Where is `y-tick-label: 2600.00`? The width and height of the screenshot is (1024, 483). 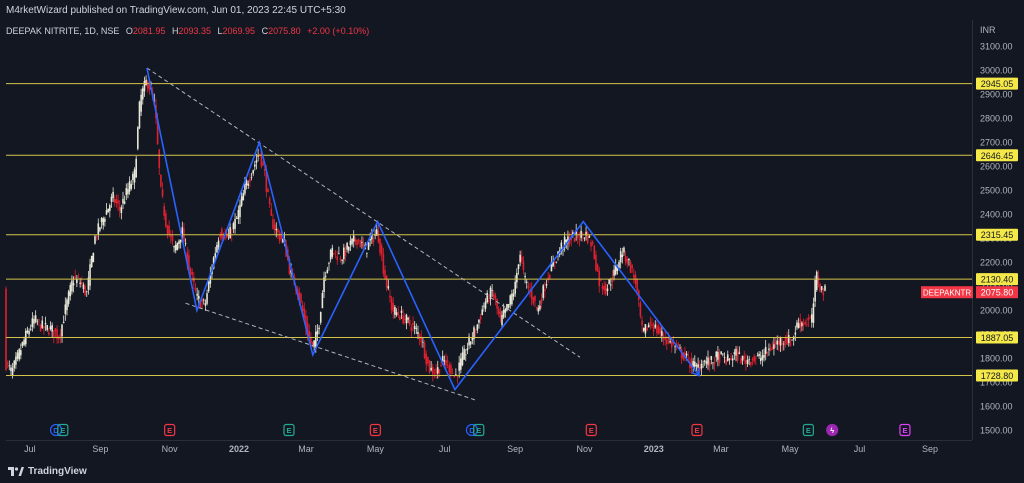 y-tick-label: 2600.00 is located at coordinates (996, 166).